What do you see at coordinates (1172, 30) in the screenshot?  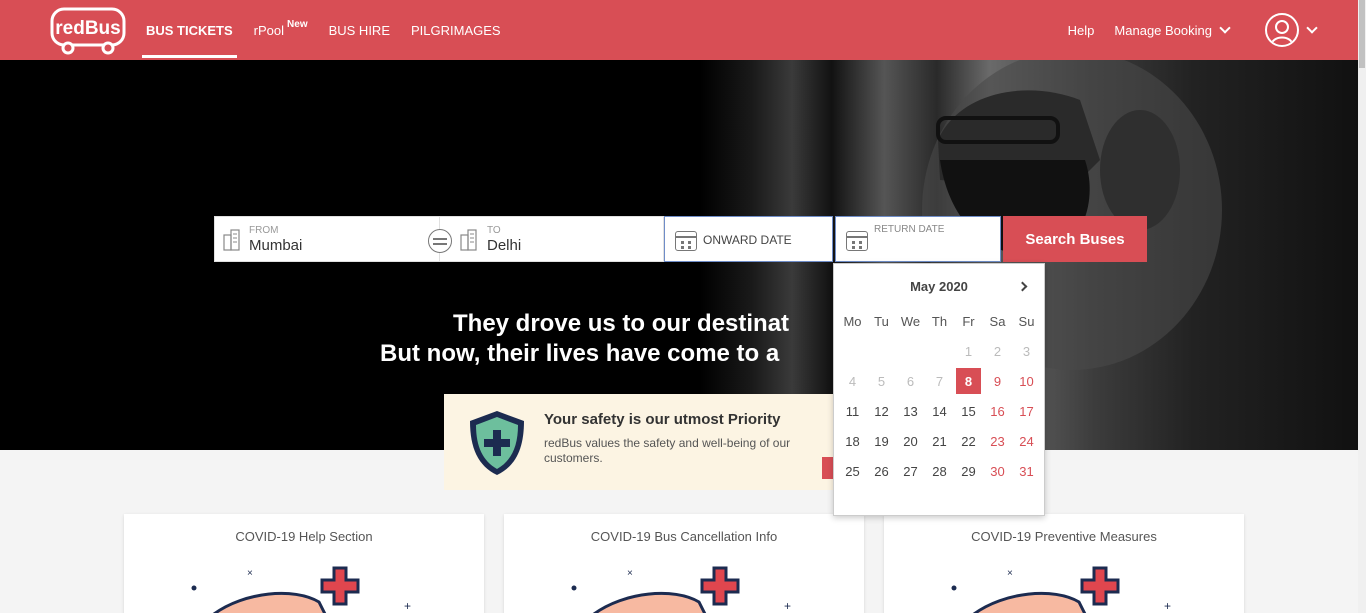 I see `manage-booking-dropdown: Manage Booking` at bounding box center [1172, 30].